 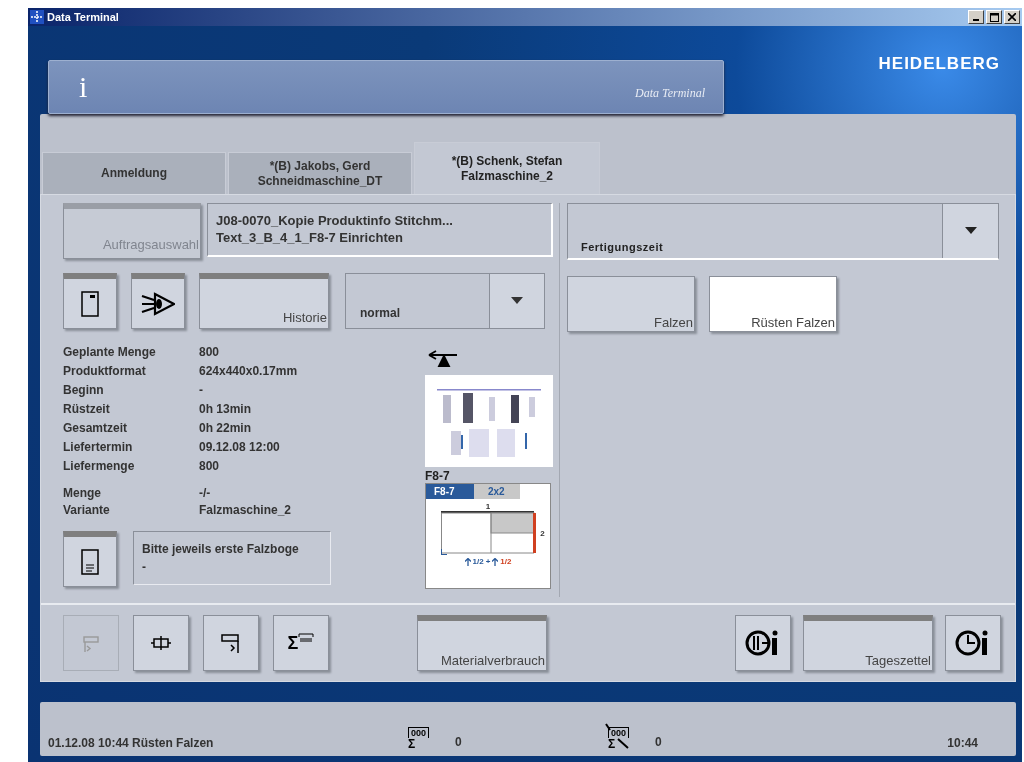 I want to click on tab: *(B) Schenk, Stefan Falzmaschine_2, so click(x=507, y=168).